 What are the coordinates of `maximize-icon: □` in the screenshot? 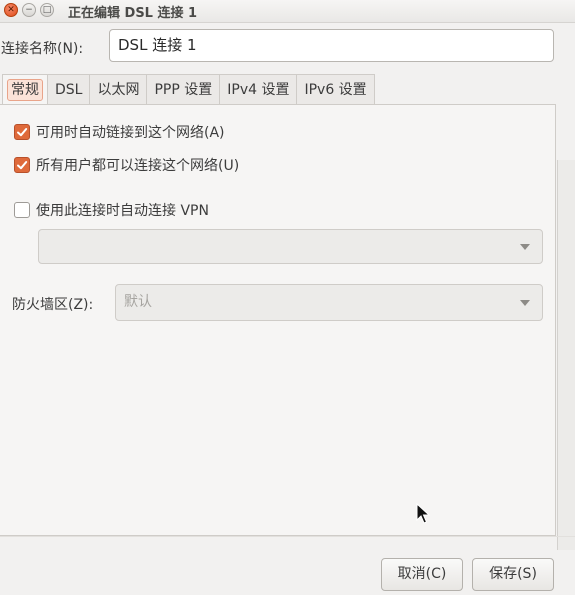 It's located at (47, 10).